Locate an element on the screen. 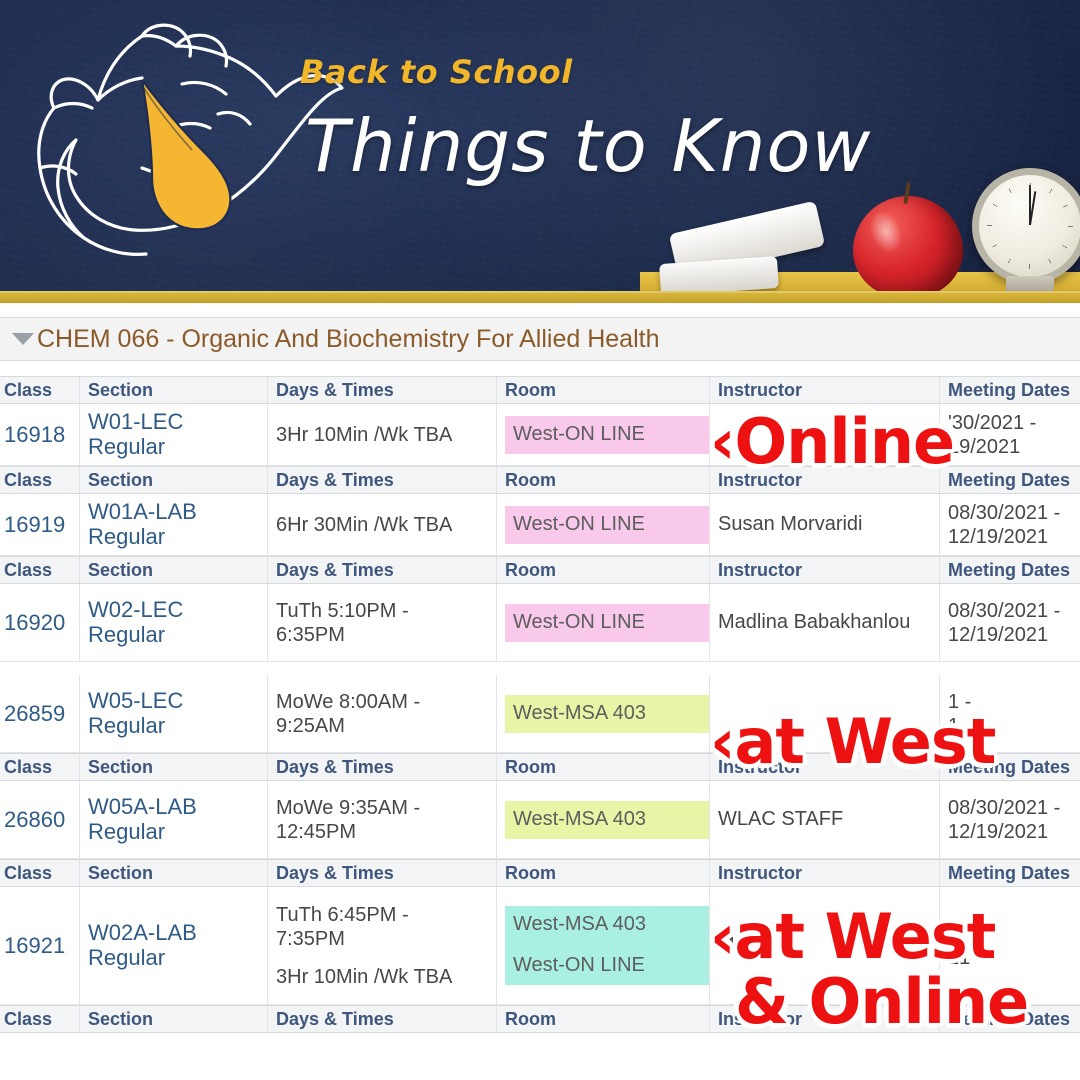 Image resolution: width=1080 pixels, height=1080 pixels. cell-section: W05-LEC Regular is located at coordinates (174, 713).